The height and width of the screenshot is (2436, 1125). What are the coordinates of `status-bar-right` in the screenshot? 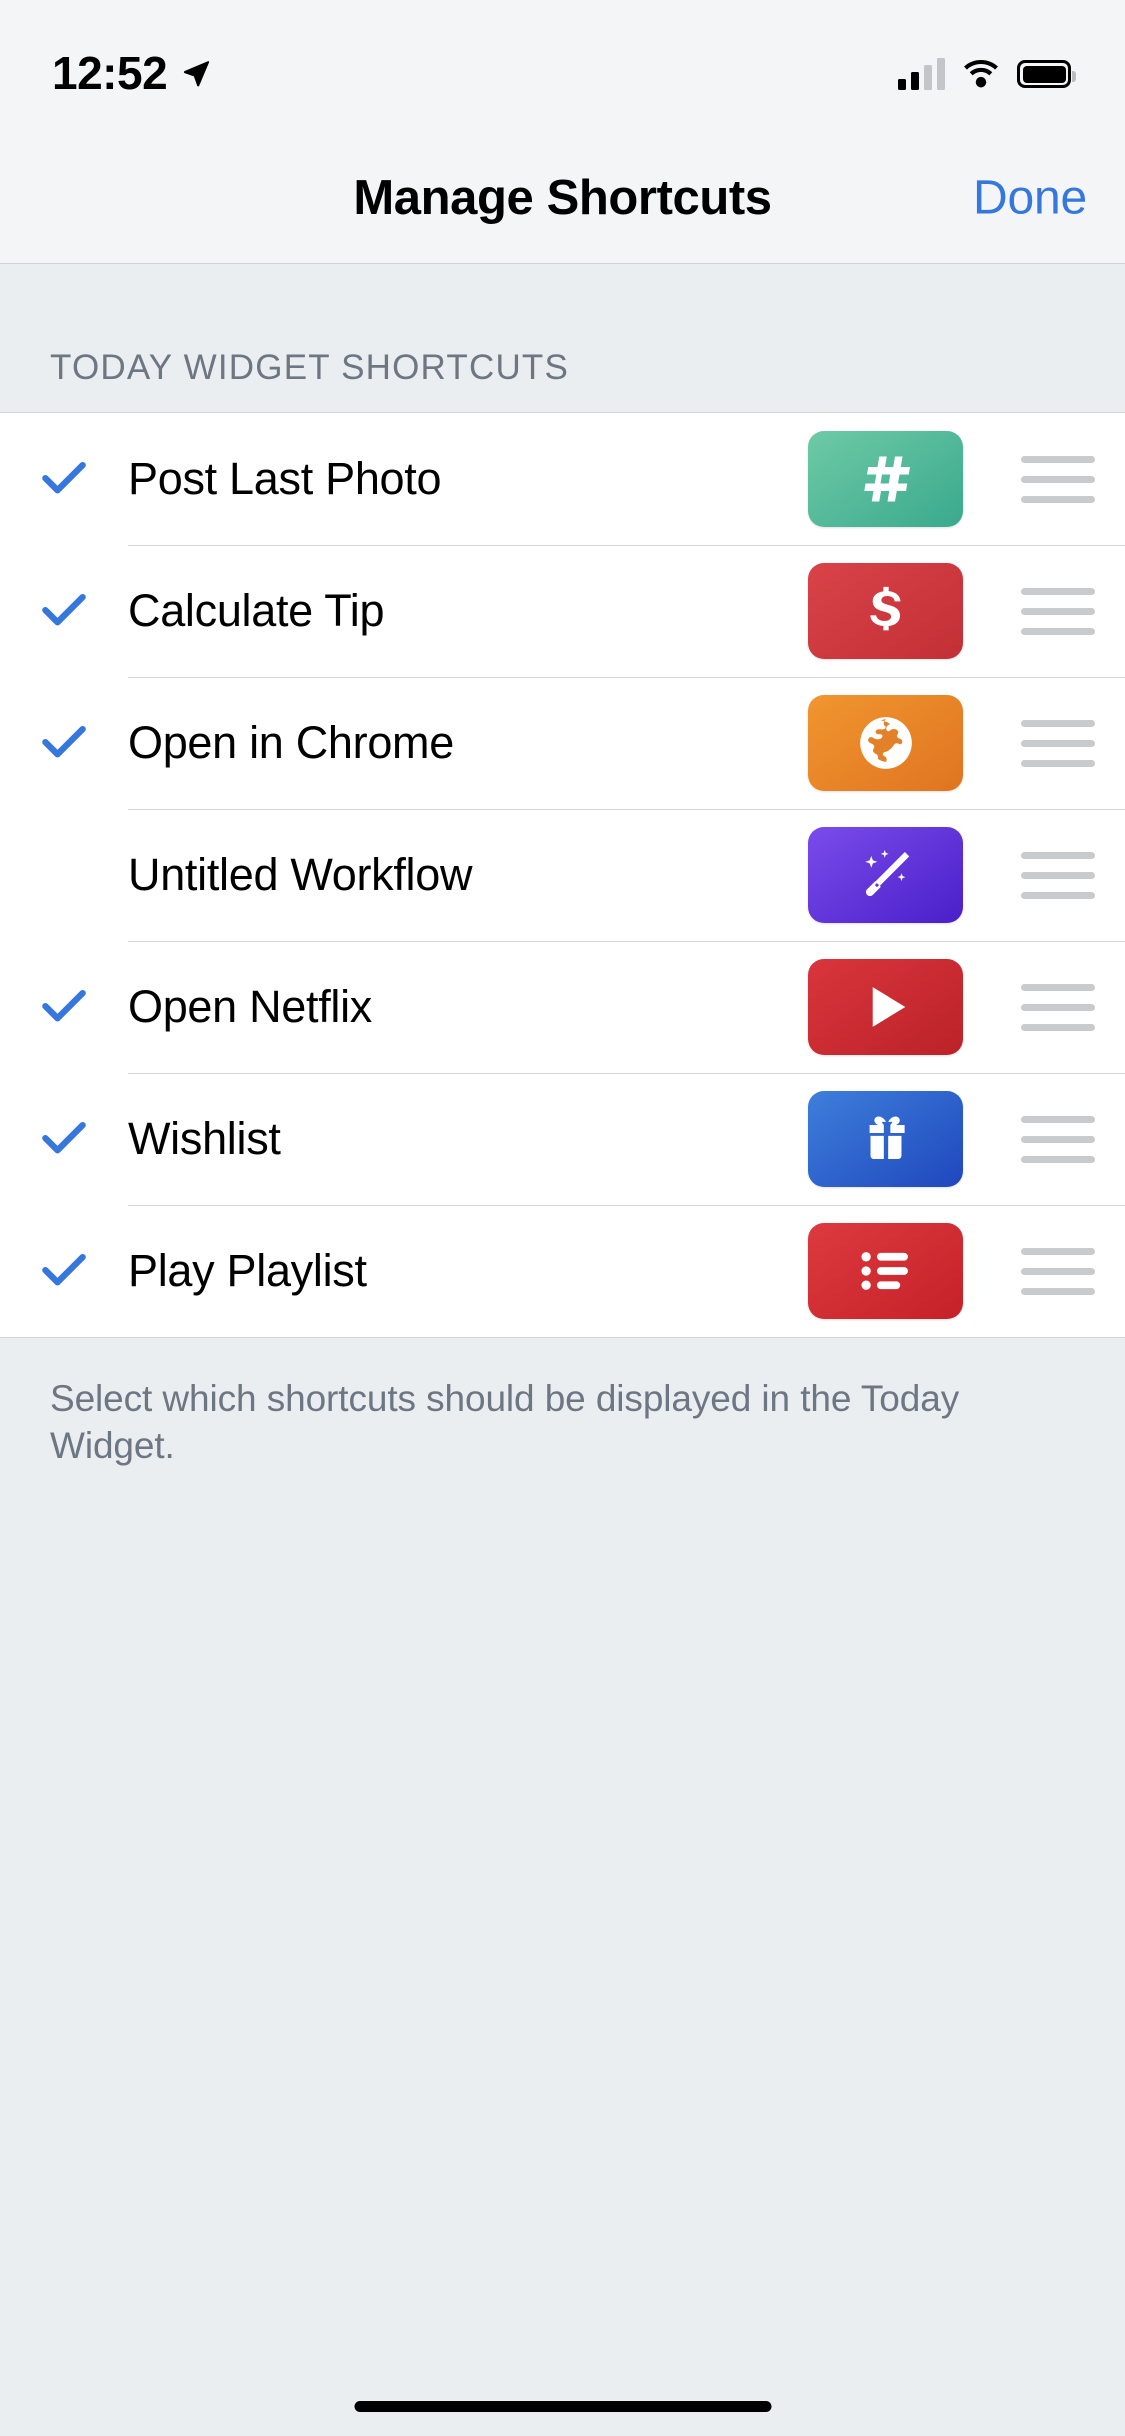 It's located at (987, 66).